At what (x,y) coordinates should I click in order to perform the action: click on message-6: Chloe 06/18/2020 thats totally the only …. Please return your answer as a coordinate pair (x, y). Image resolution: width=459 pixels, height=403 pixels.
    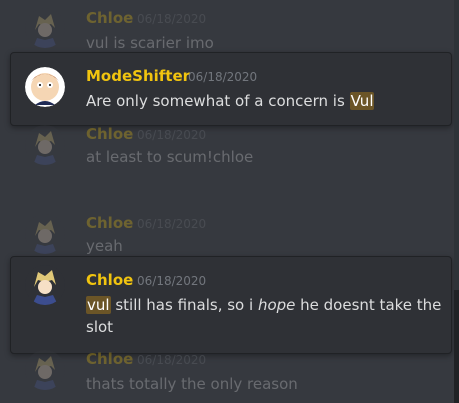
    Looking at the image, I should click on (229, 376).